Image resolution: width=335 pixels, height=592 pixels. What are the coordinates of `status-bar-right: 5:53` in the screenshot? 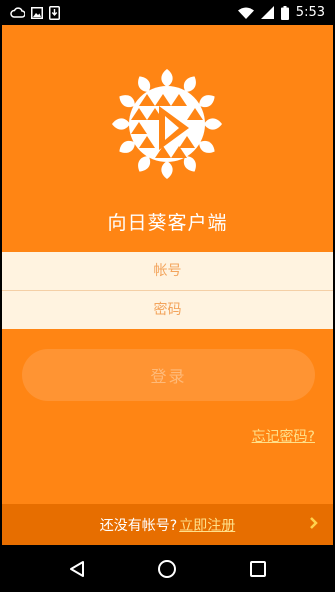 It's located at (285, 12).